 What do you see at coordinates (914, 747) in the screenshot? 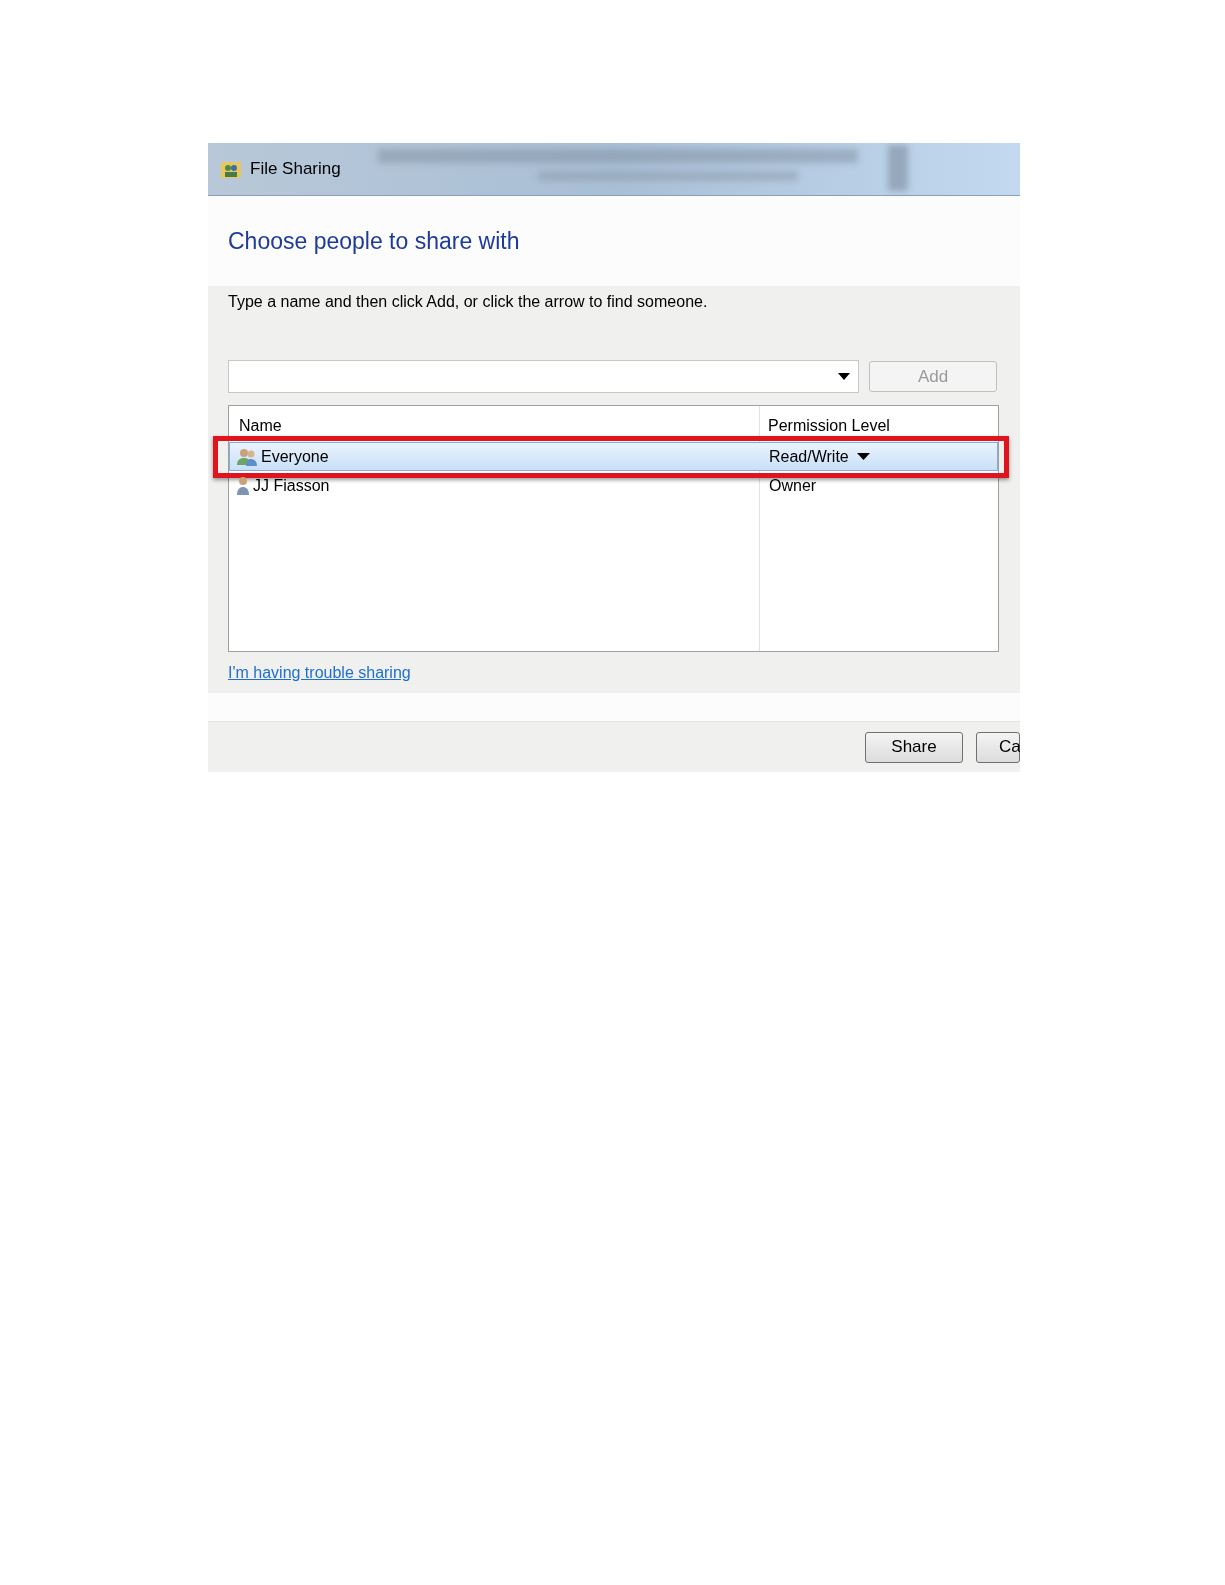
I see `dialog-button: Share` at bounding box center [914, 747].